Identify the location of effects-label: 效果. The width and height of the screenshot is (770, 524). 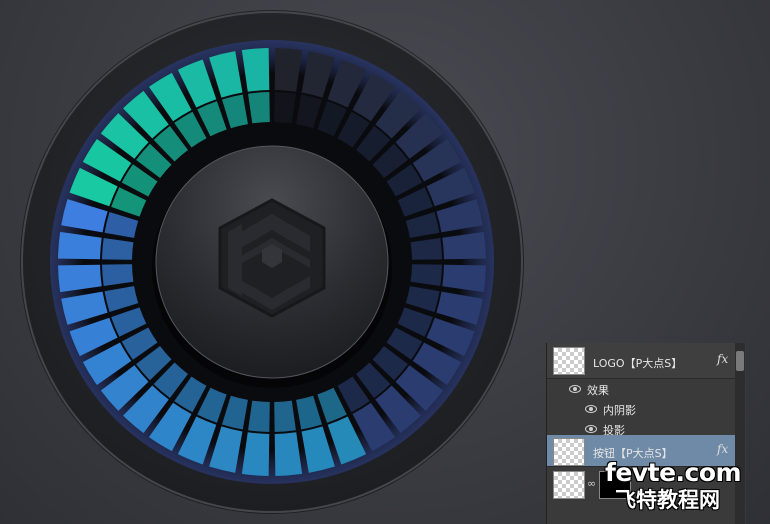
(598, 390).